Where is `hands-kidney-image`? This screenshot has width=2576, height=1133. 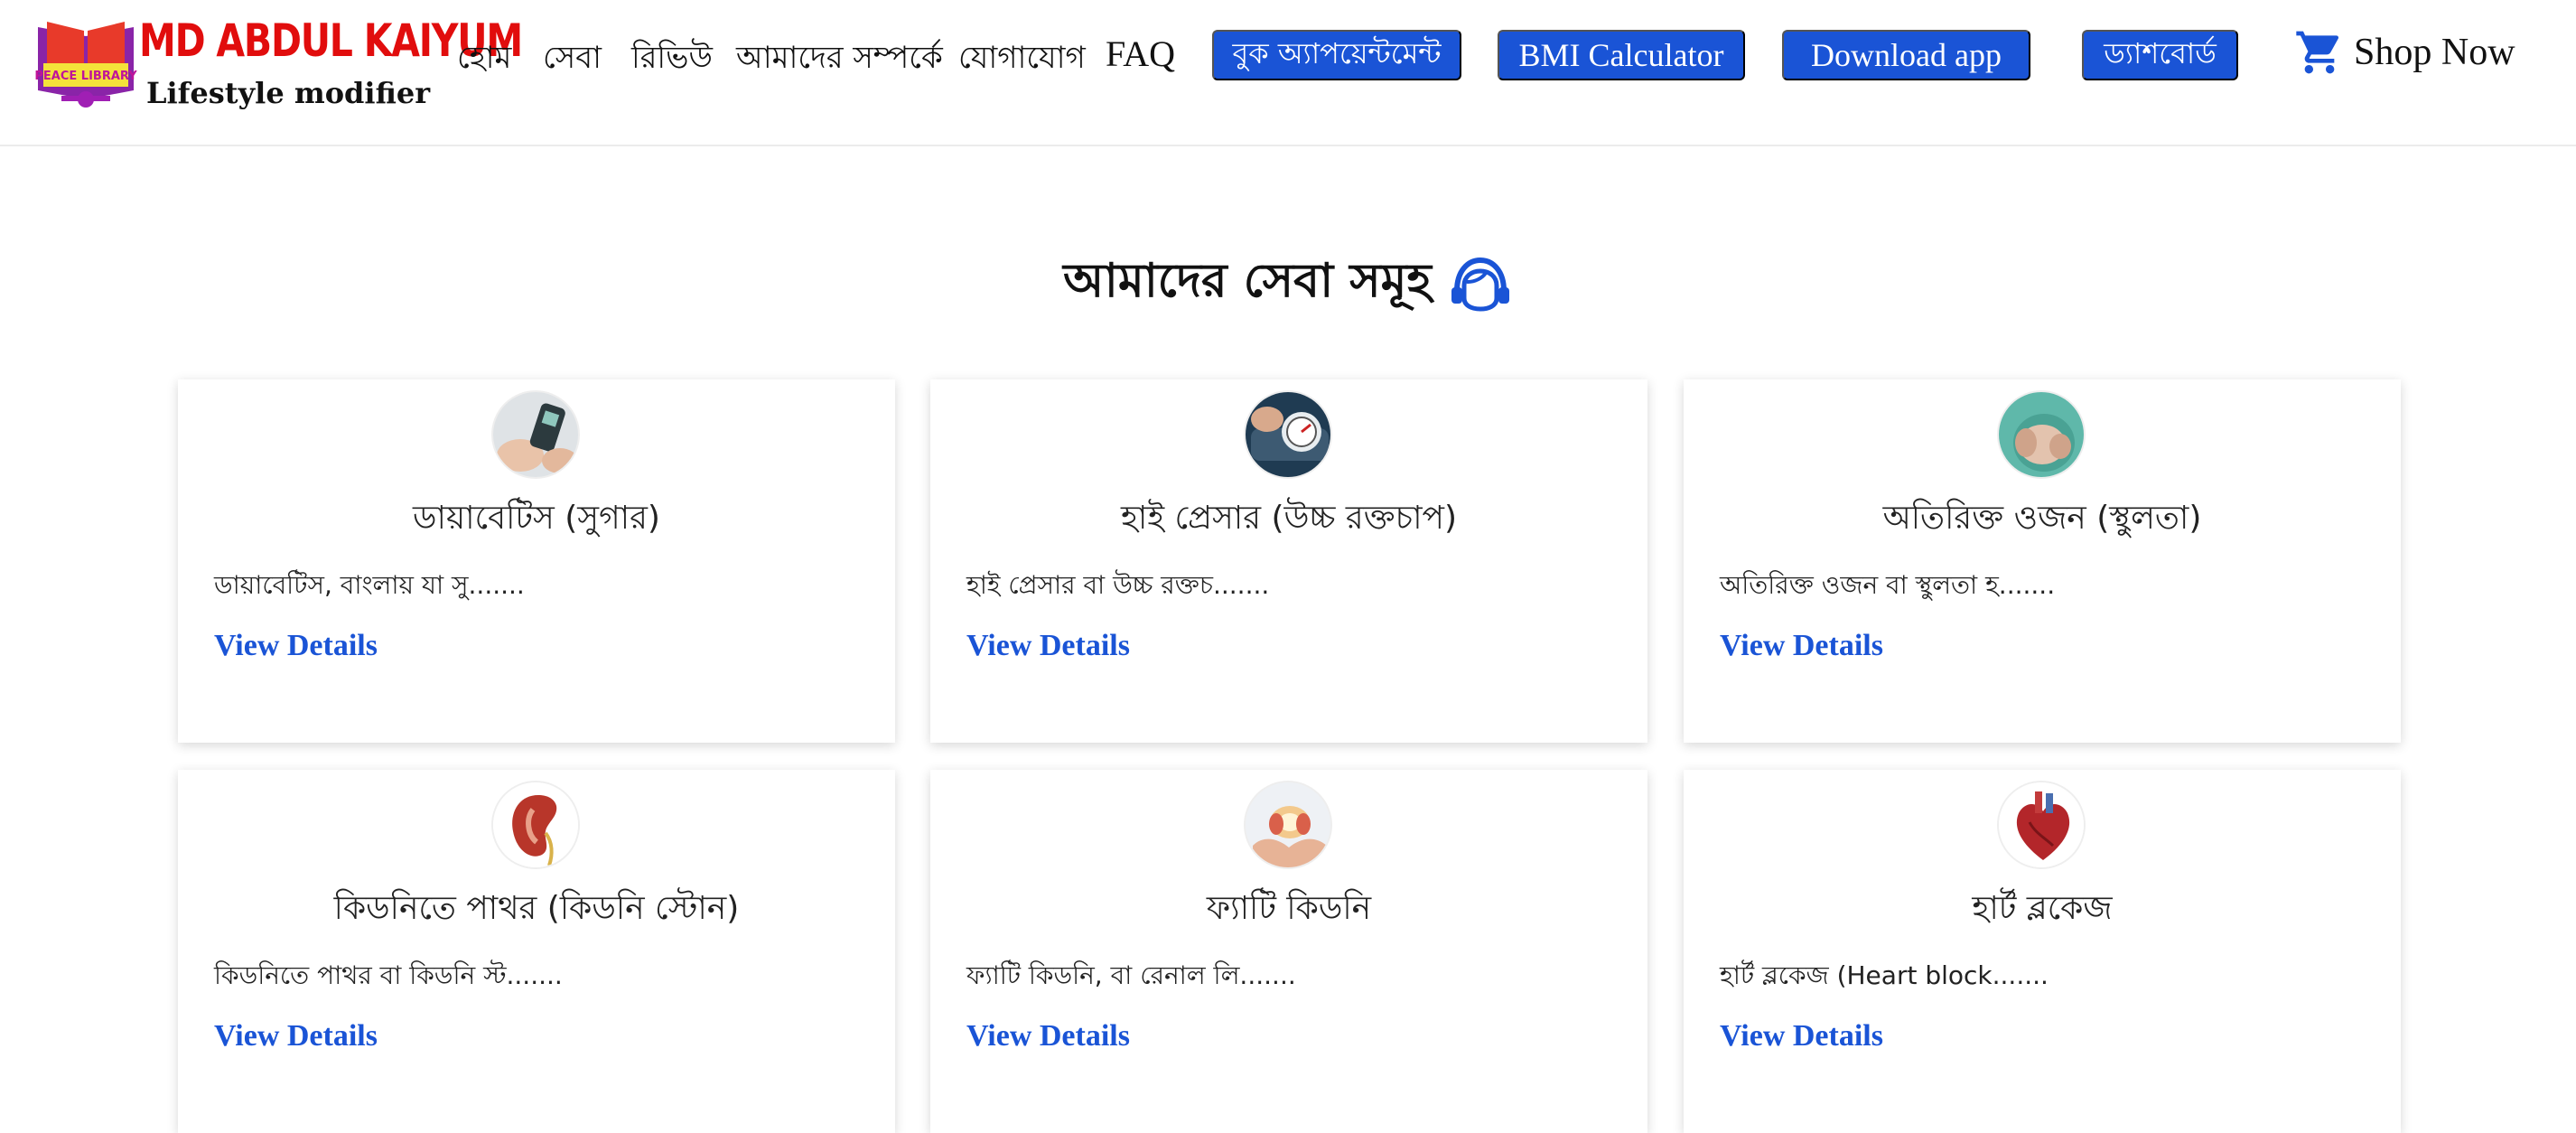 hands-kidney-image is located at coordinates (1288, 825).